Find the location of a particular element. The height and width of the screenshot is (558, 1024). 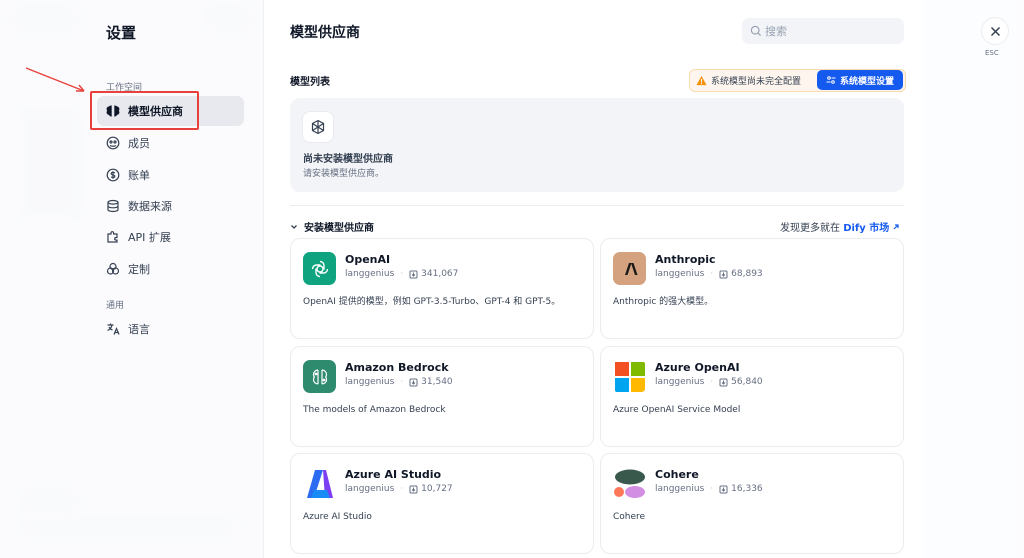

sidebar-item-api-extension: API 扩展 is located at coordinates (170, 237).